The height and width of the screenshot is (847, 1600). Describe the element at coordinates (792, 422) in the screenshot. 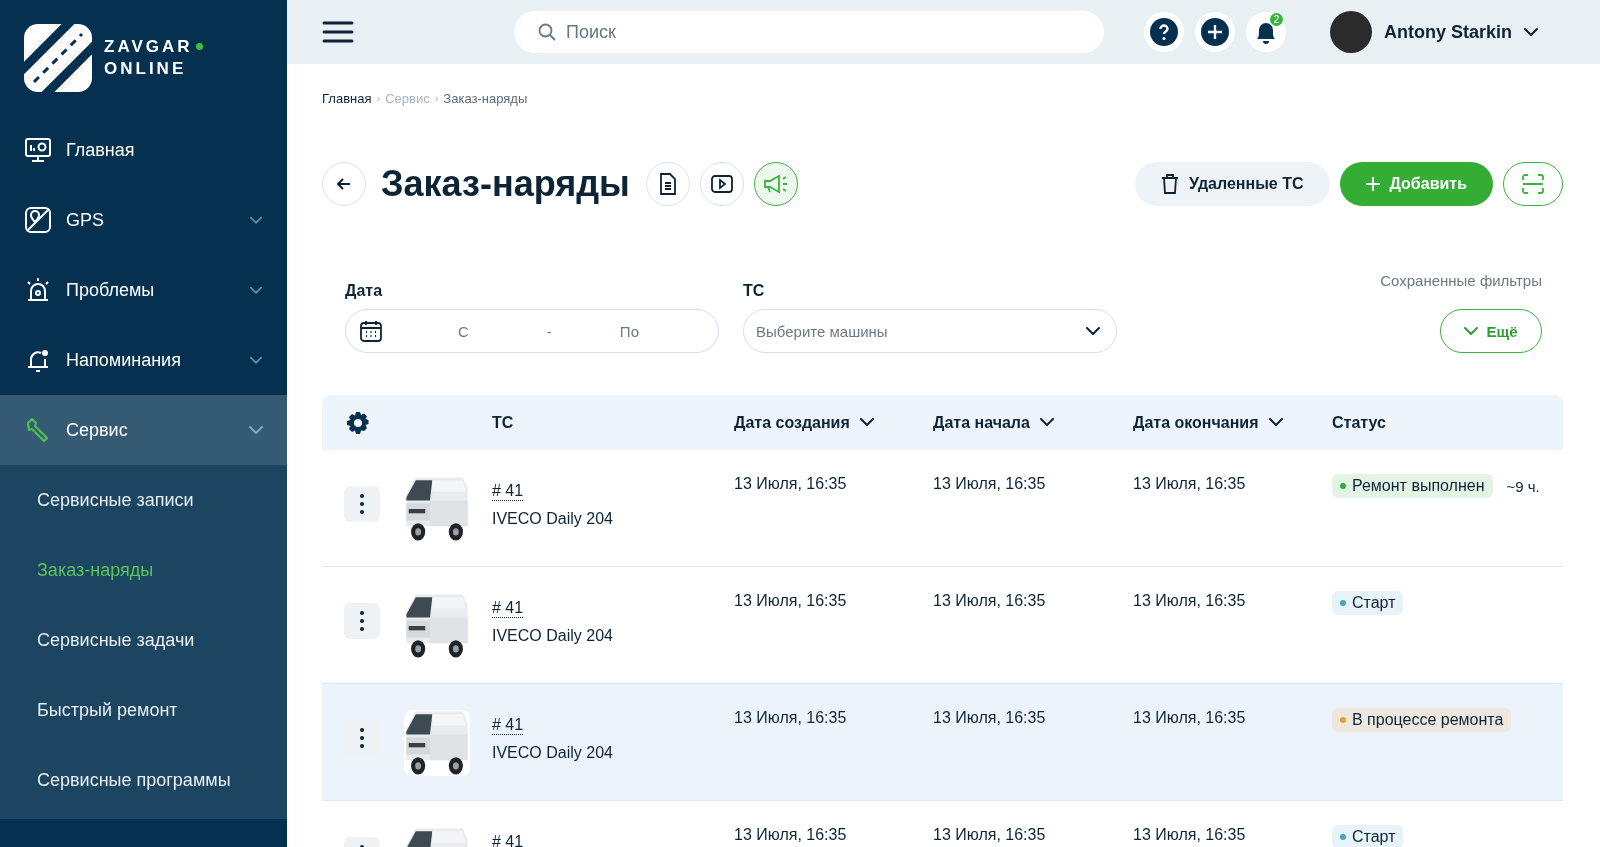

I see `column-header: Дата создания` at that location.